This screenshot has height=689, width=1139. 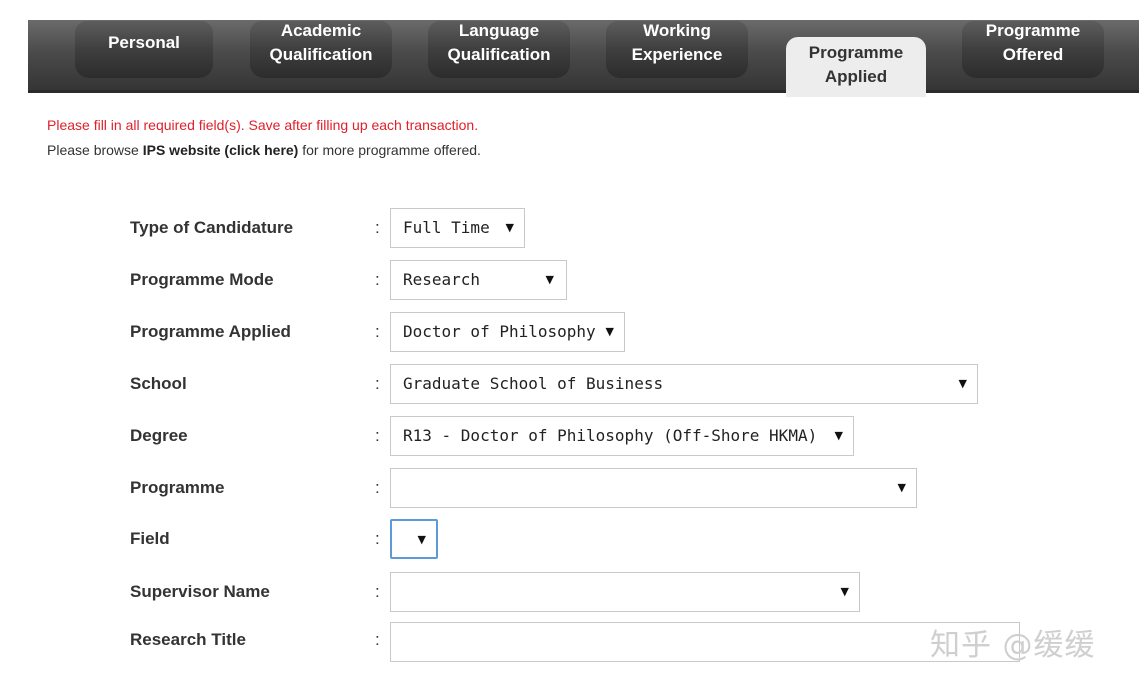 I want to click on tab-working-experience: Working Experience, so click(x=677, y=49).